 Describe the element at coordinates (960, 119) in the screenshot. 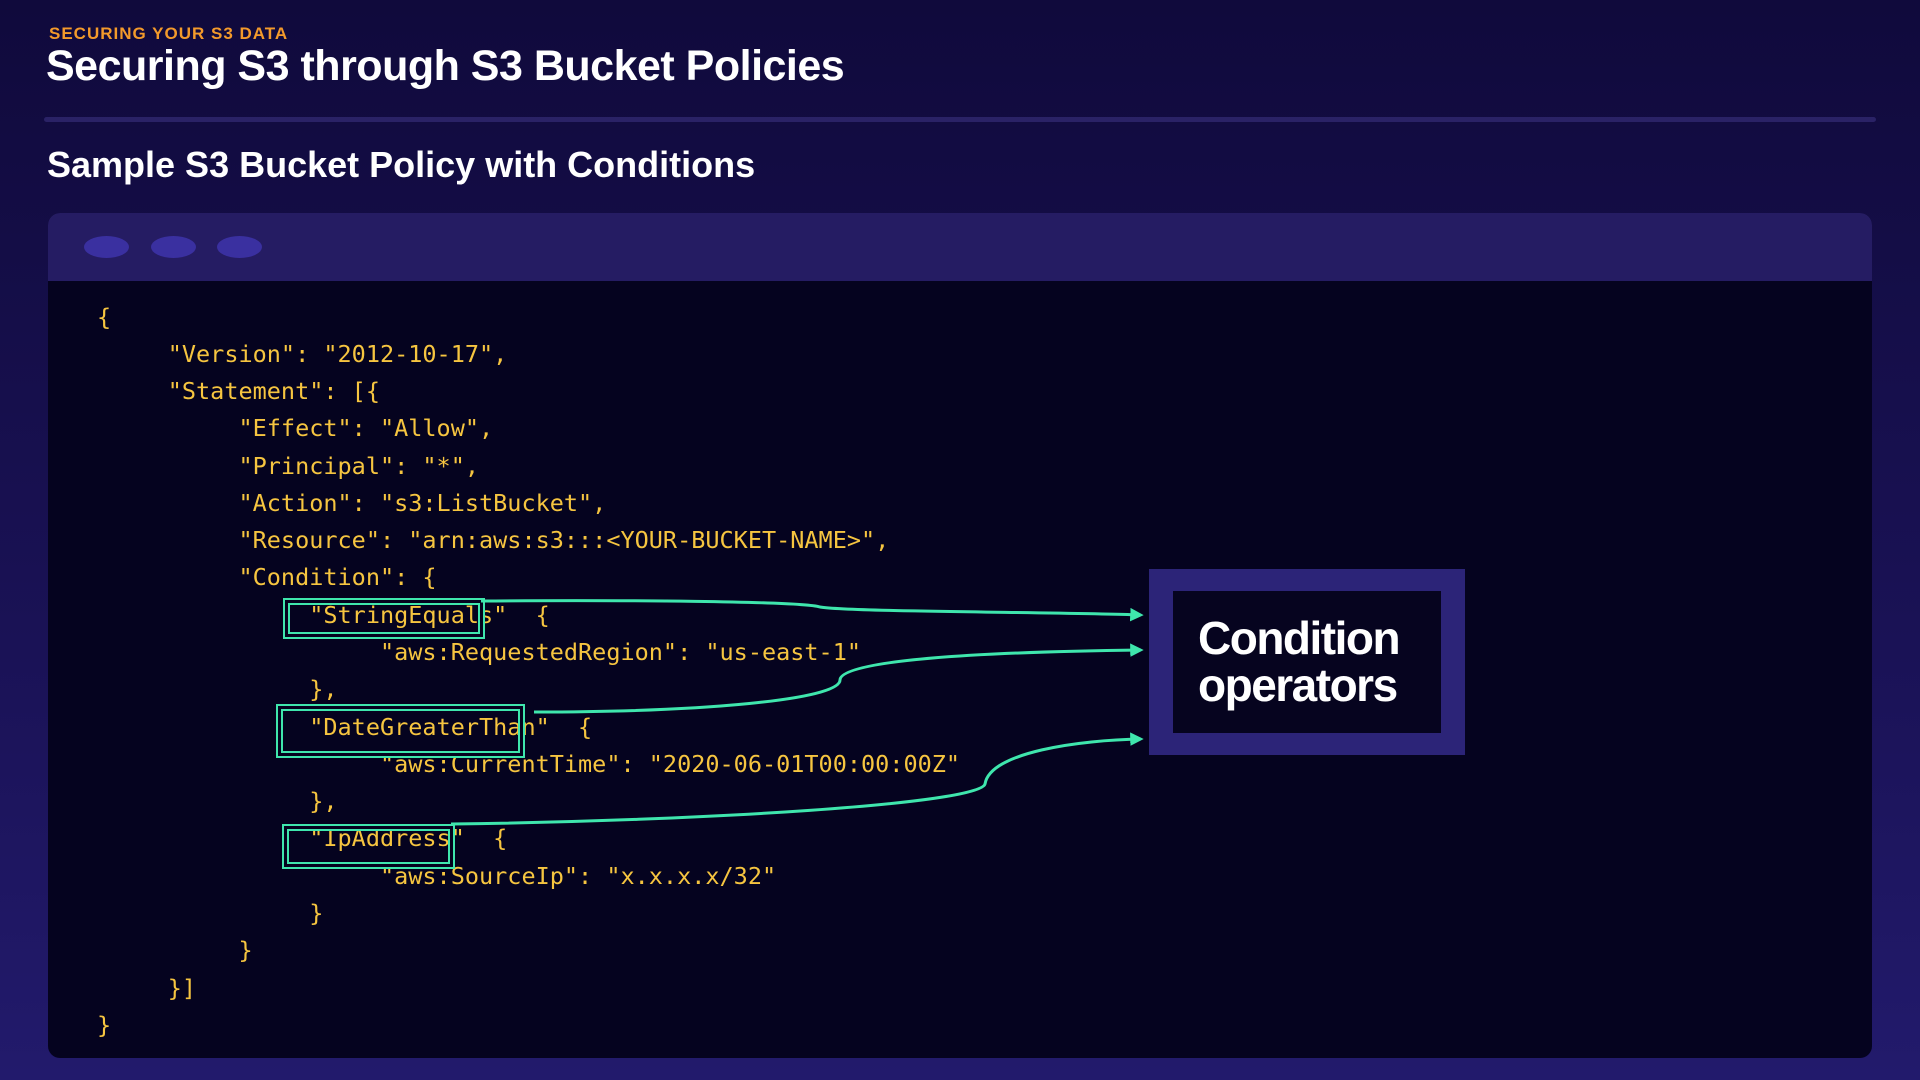

I see `title-divider` at that location.